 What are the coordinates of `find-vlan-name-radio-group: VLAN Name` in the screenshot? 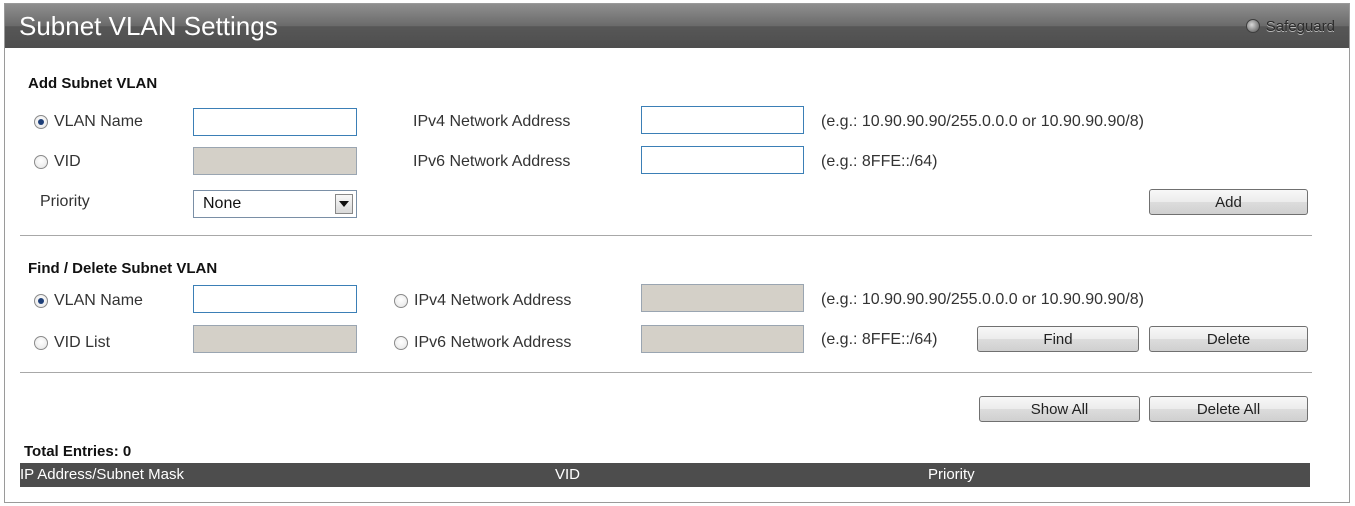 It's located at (88, 301).